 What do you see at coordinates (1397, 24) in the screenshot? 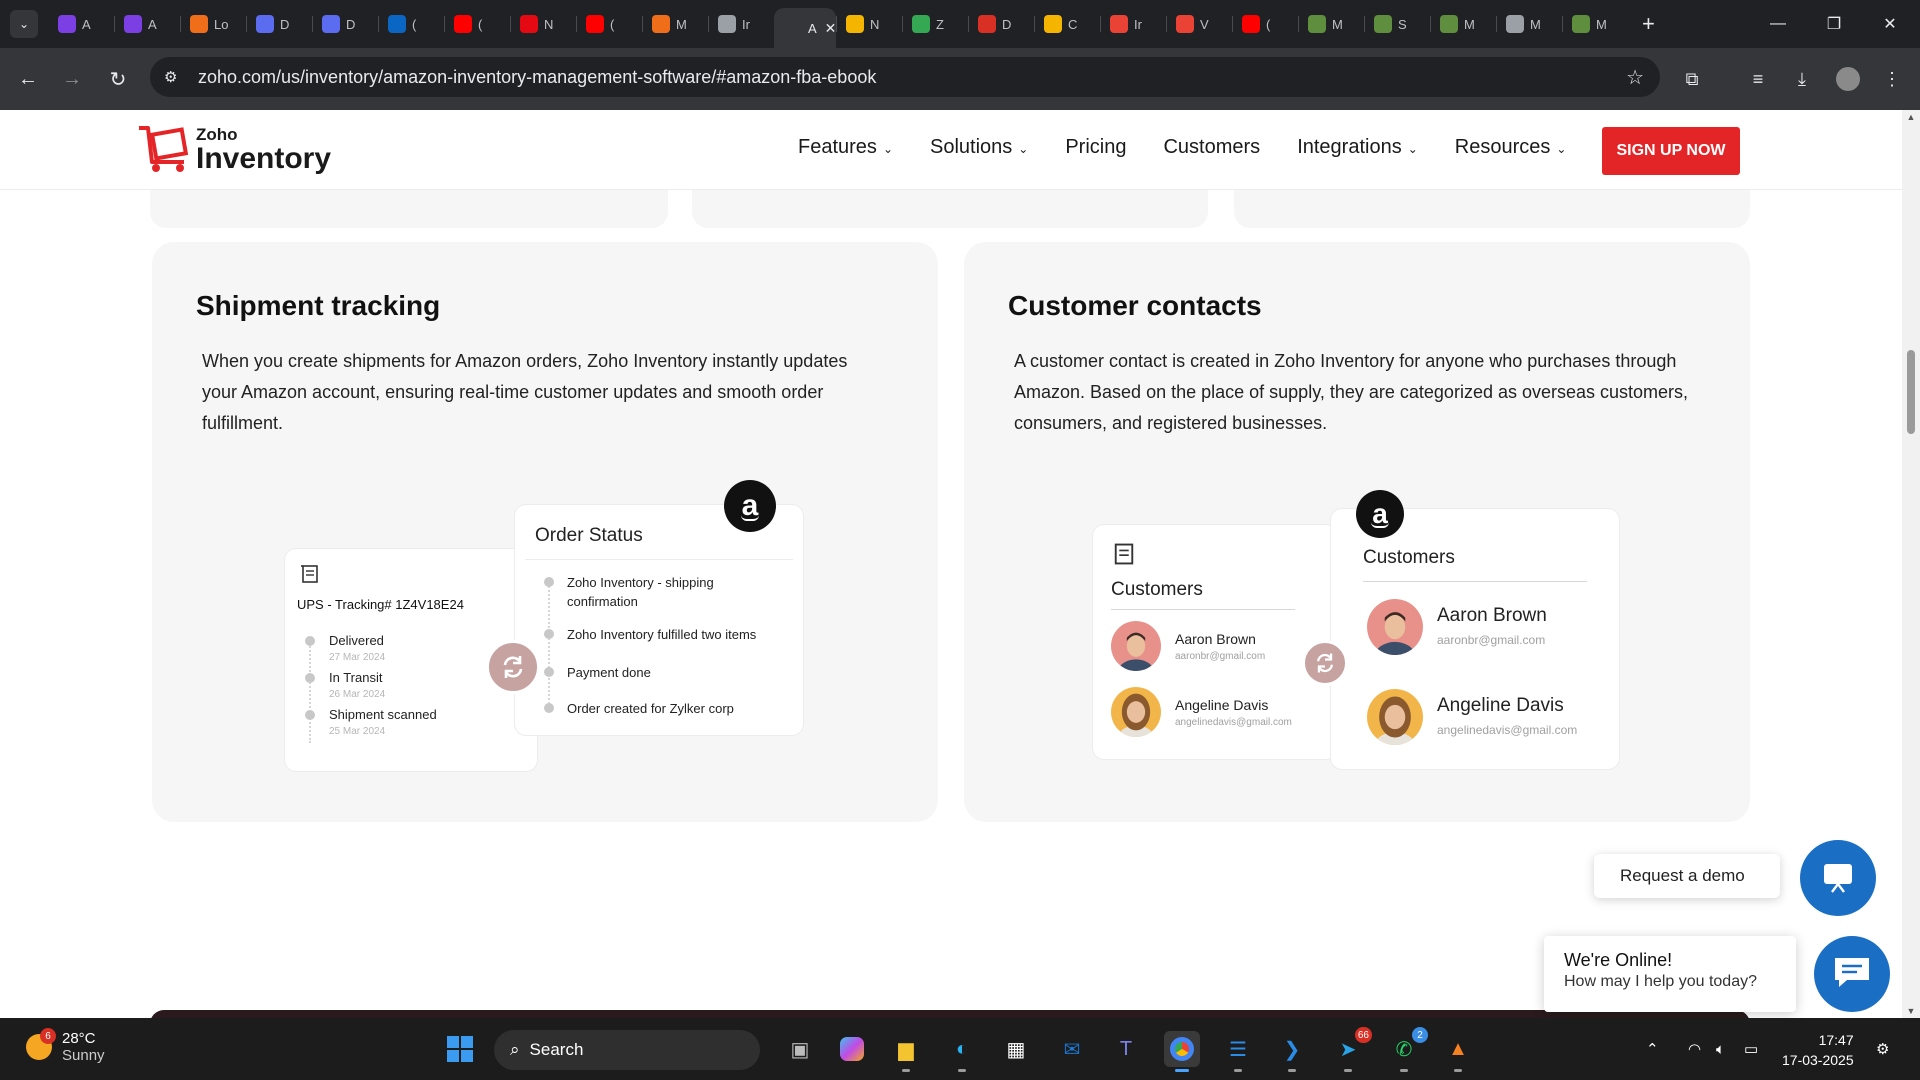
I see `browser-tab: S` at bounding box center [1397, 24].